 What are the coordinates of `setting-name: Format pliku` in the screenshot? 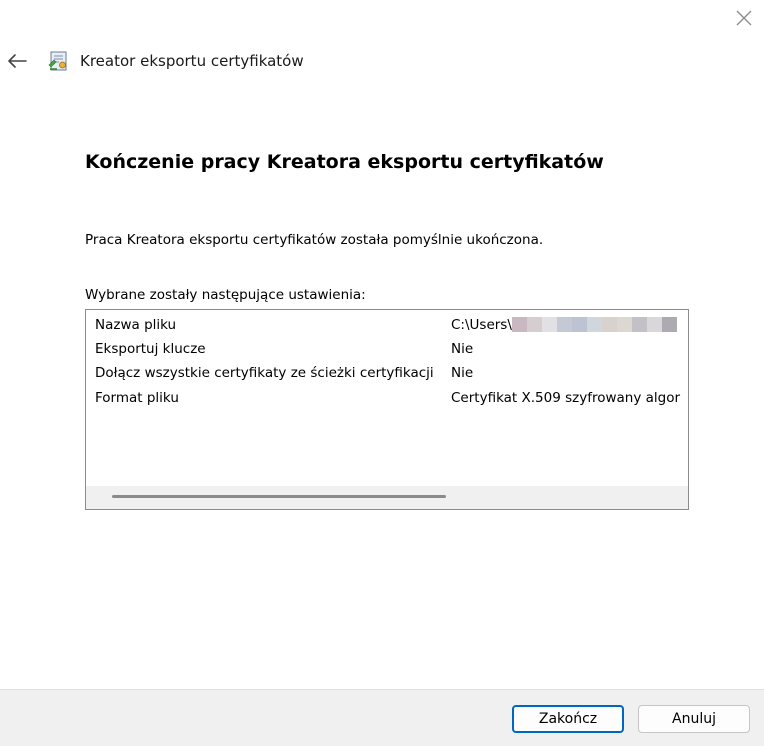 It's located at (137, 398).